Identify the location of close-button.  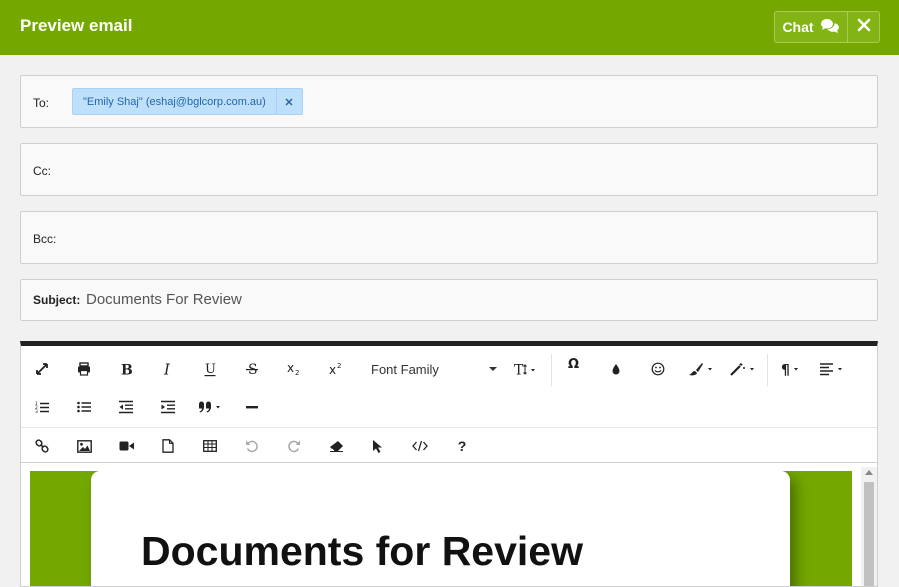
(863, 27).